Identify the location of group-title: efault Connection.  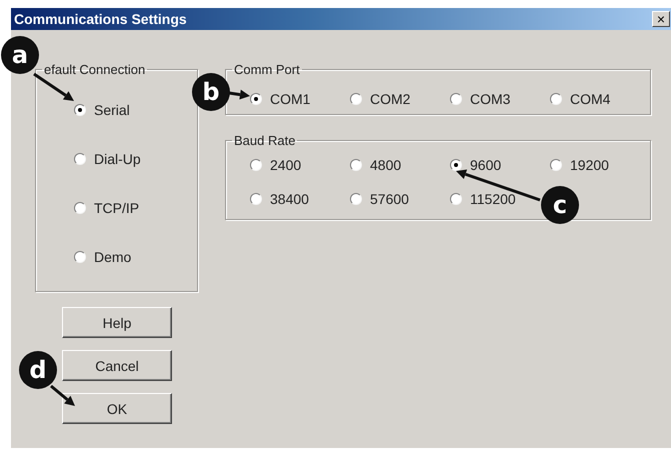
(94, 69).